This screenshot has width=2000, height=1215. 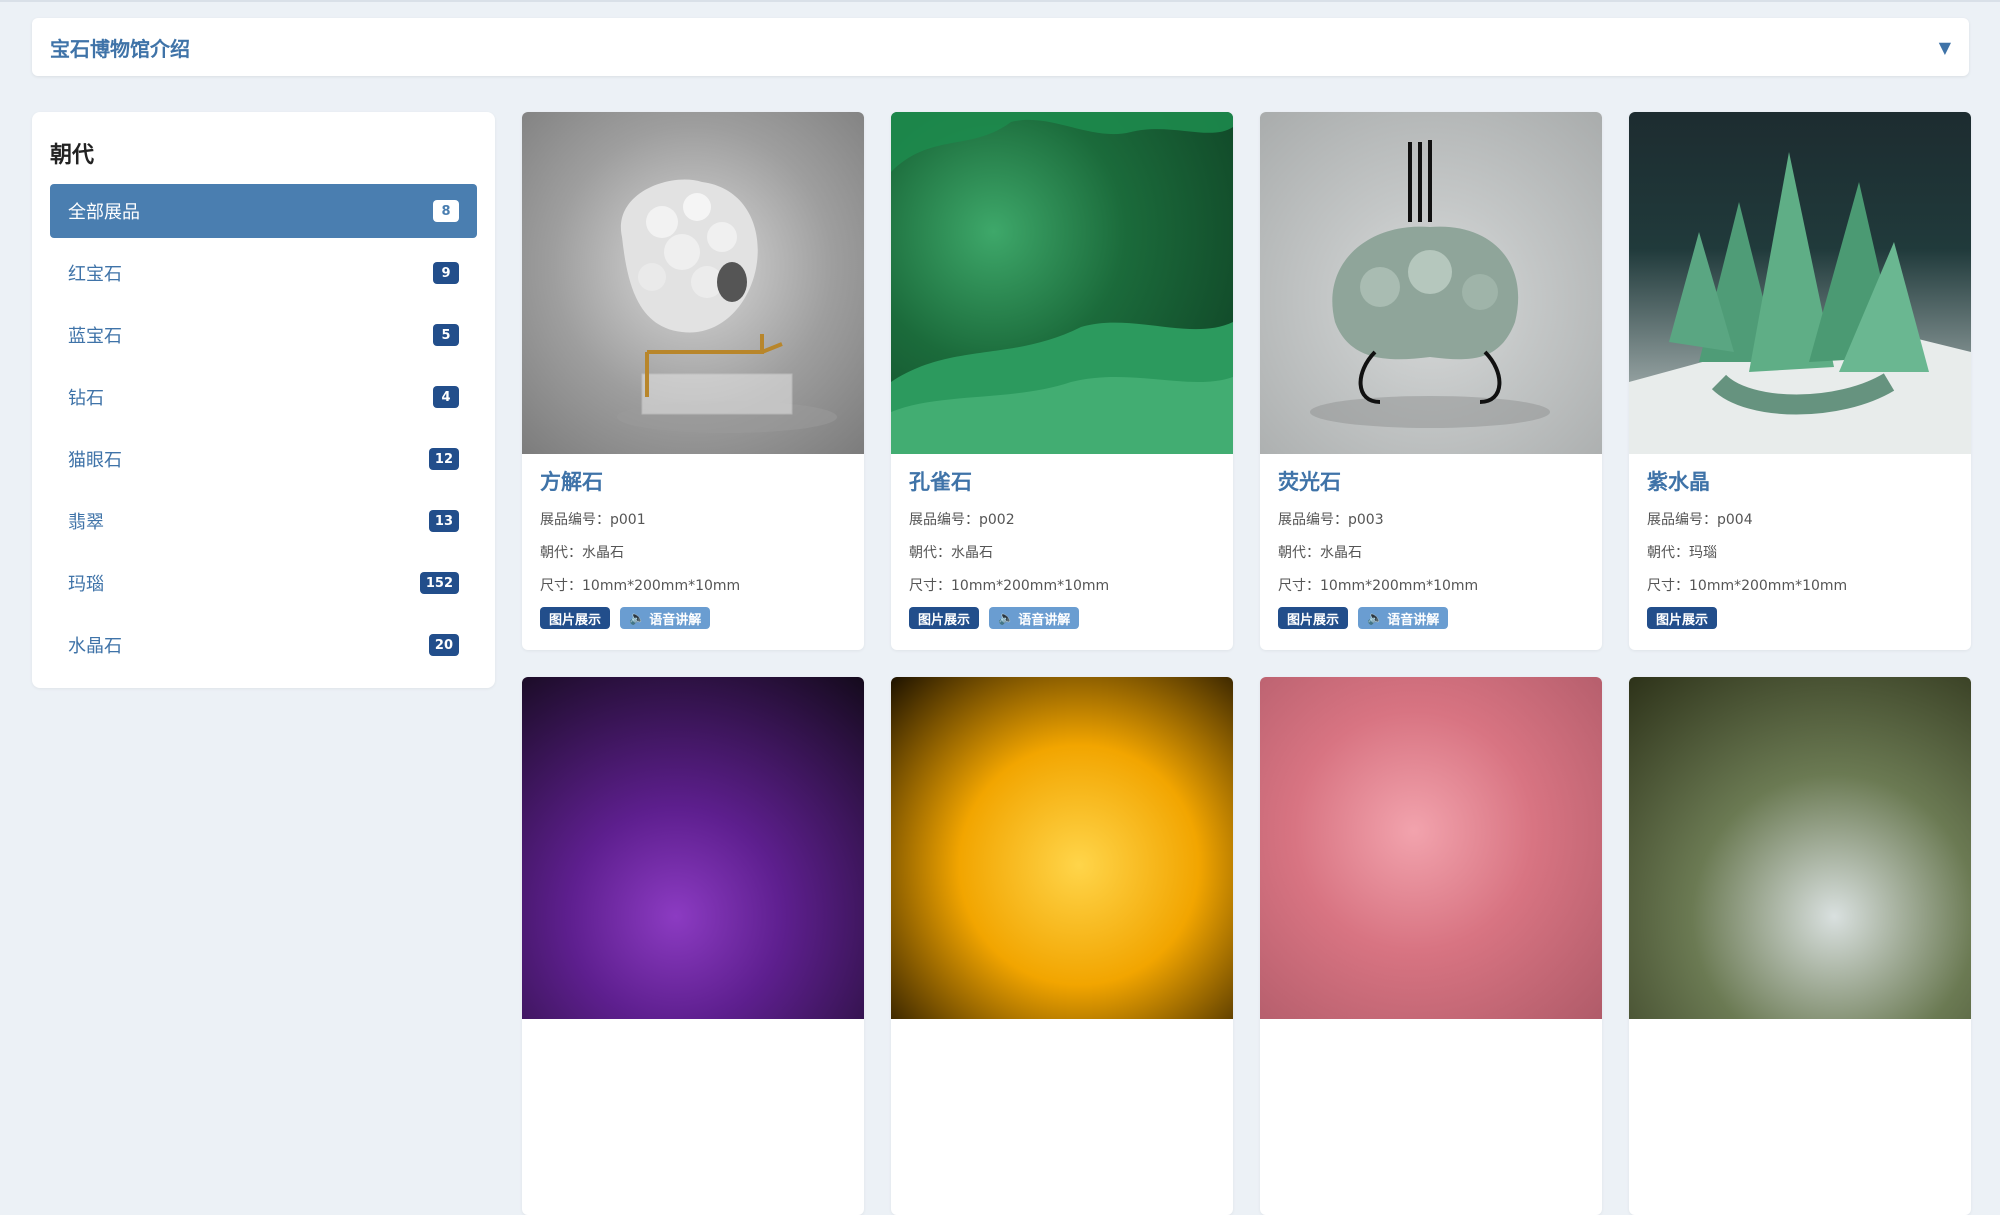 I want to click on top-divider, so click(x=1000, y=1).